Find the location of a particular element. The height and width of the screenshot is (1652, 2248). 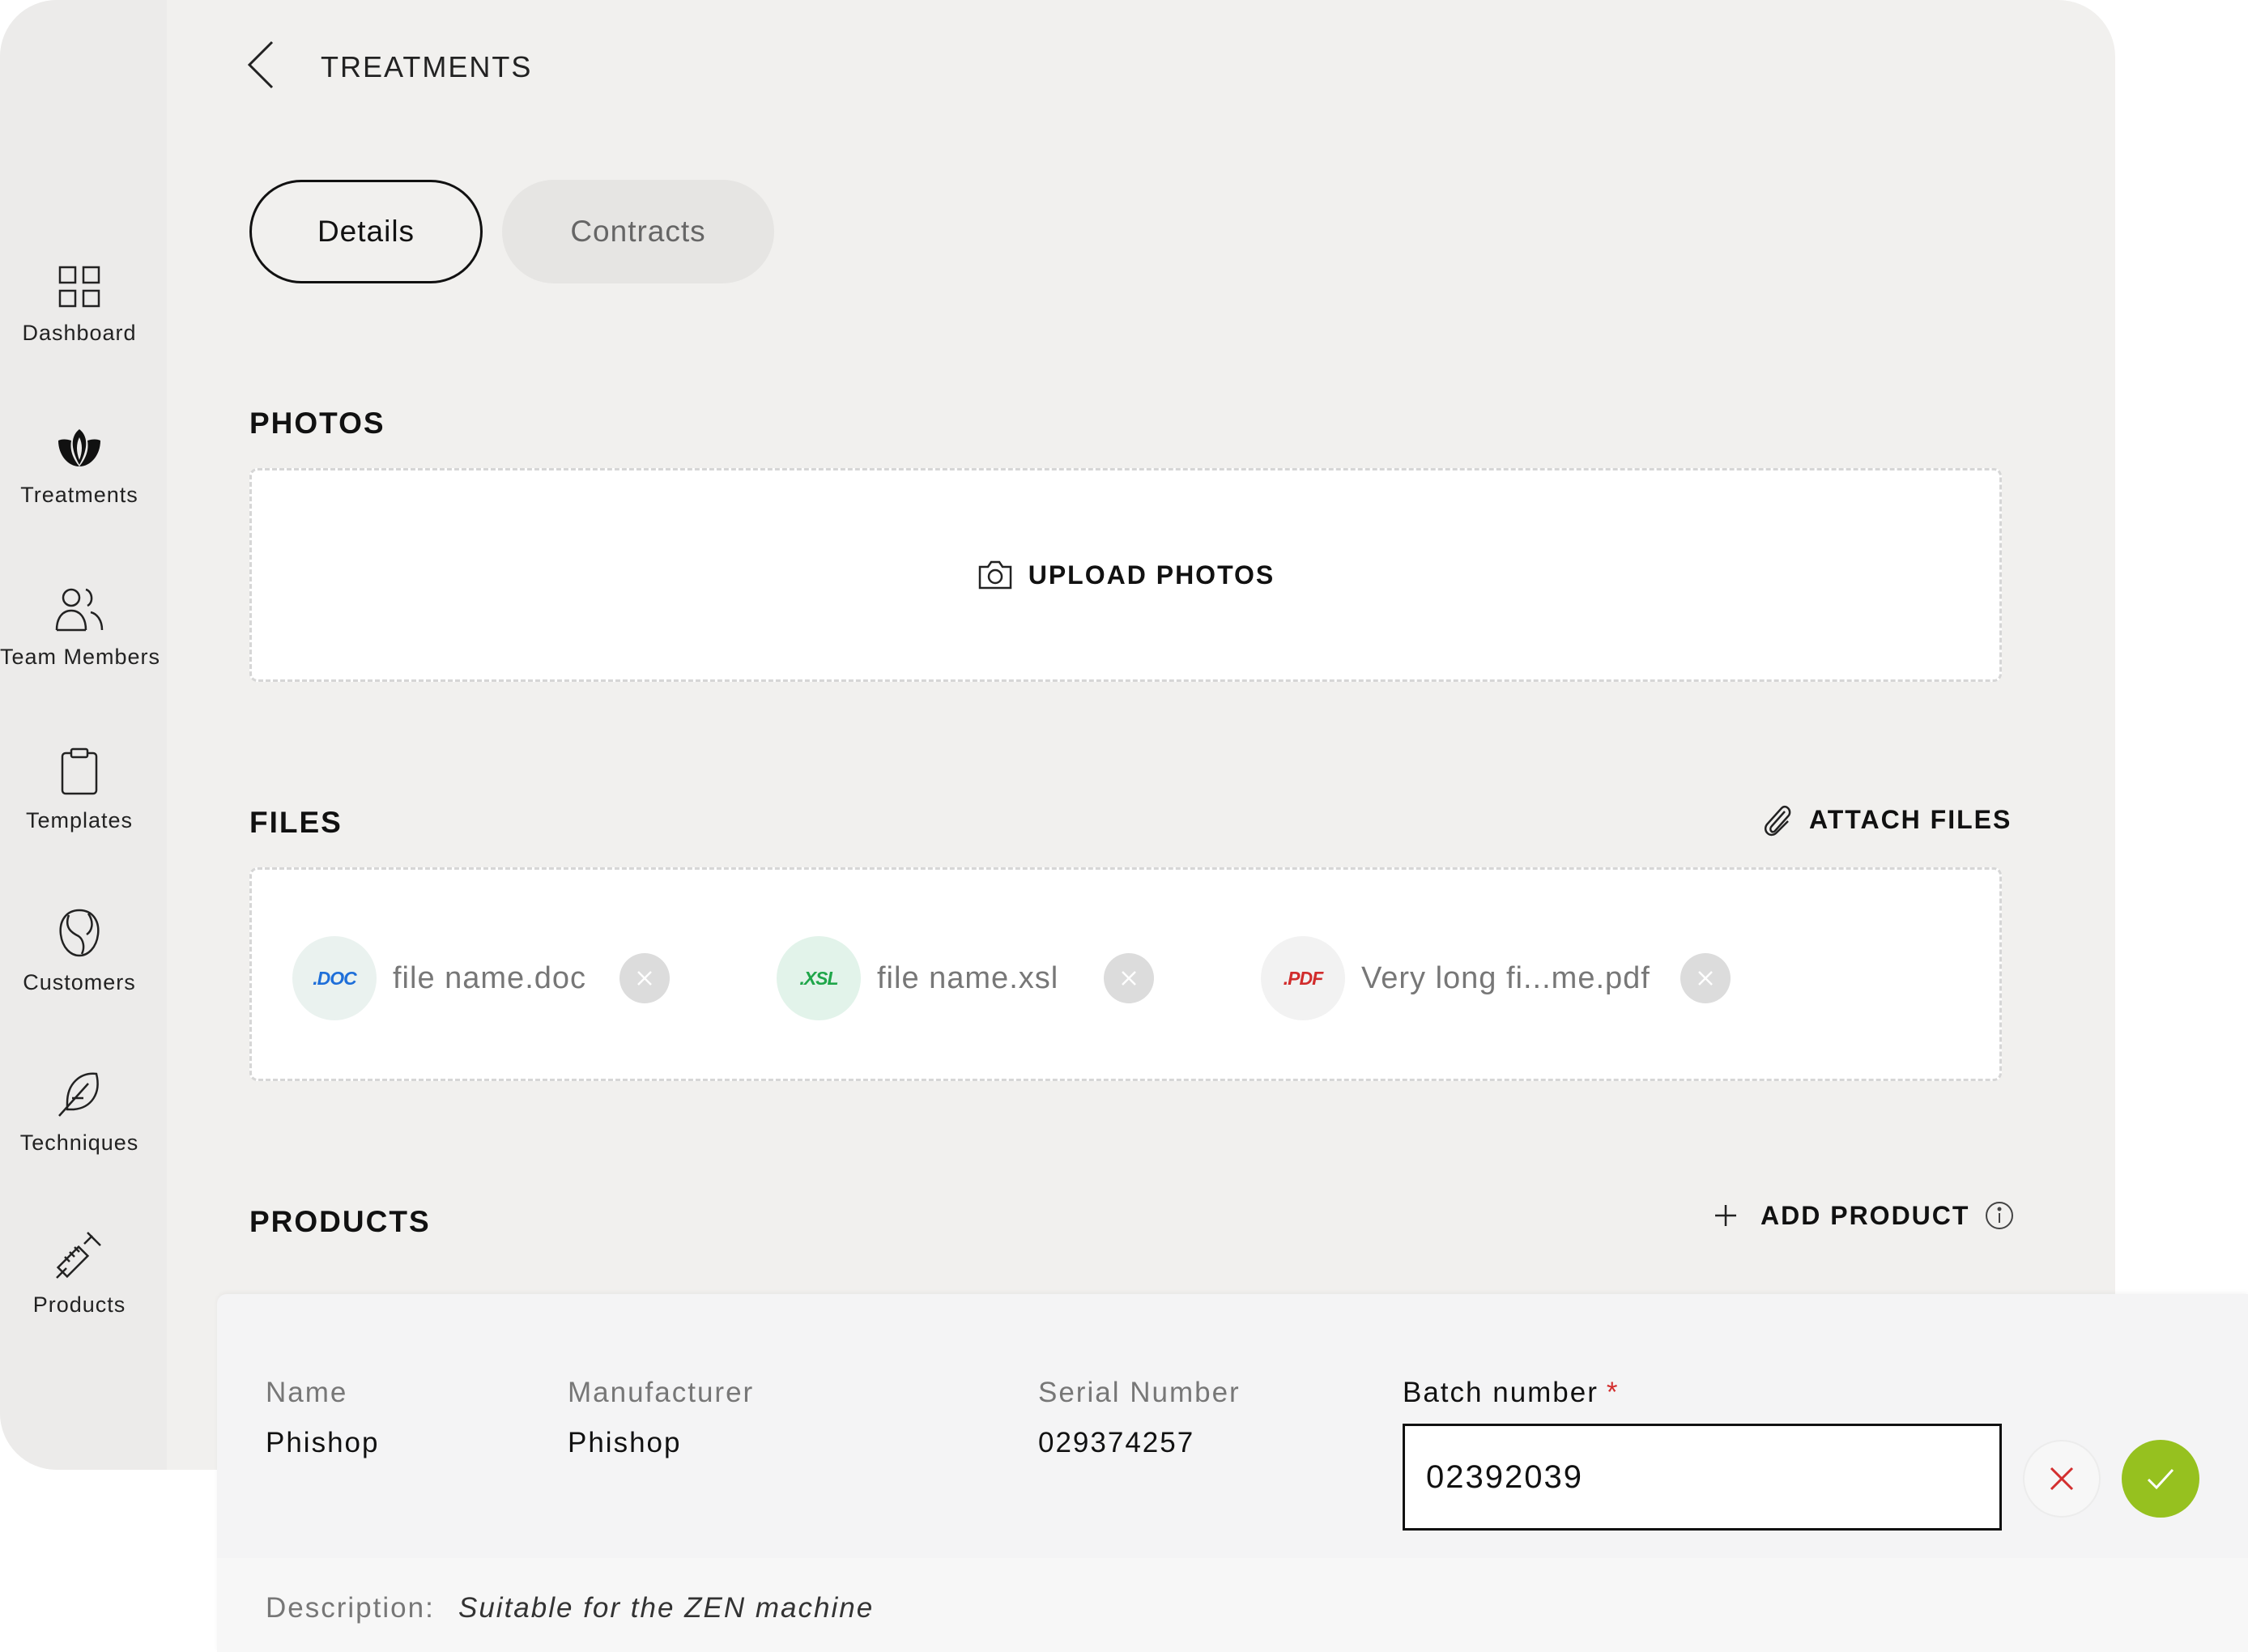

clipboard-icon is located at coordinates (79, 771).